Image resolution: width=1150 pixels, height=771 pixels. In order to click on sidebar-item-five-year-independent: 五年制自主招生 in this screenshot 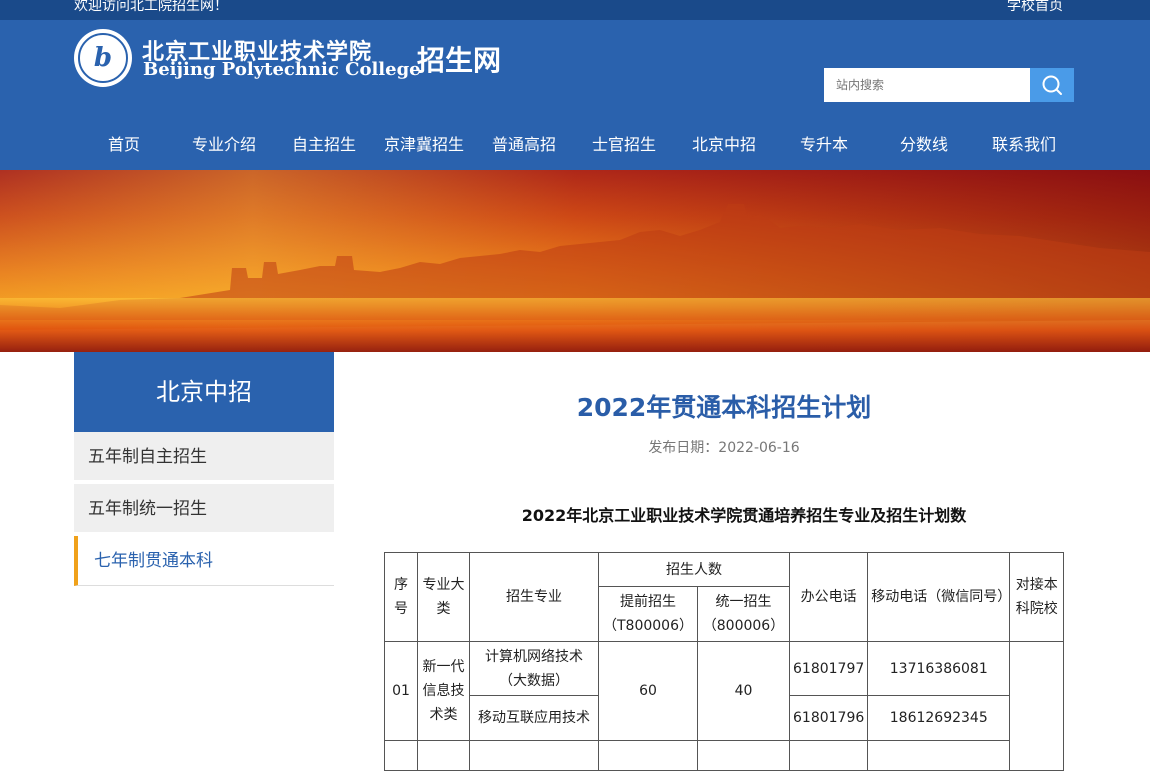, I will do `click(204, 457)`.